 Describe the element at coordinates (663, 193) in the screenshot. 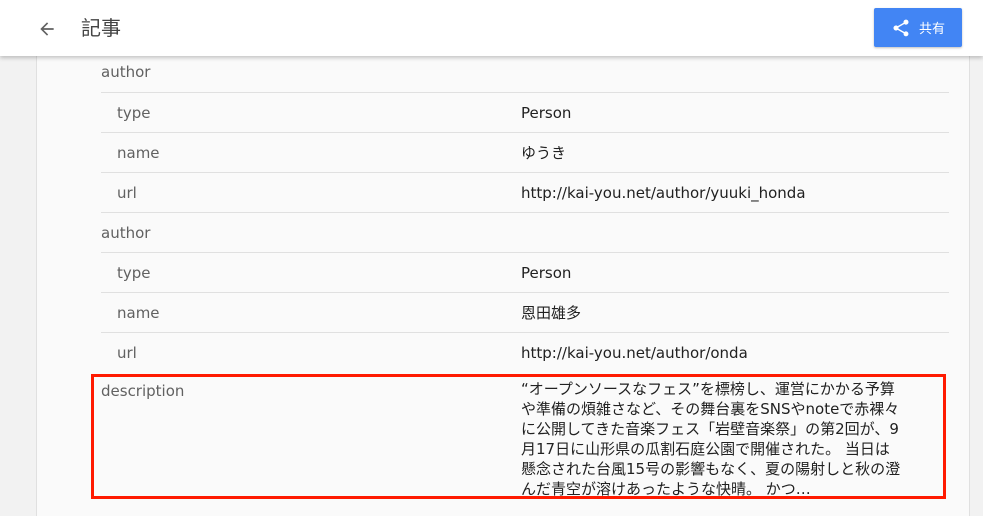

I see `property-value-link: http://kai-you.net/author/yuuki_honda` at that location.